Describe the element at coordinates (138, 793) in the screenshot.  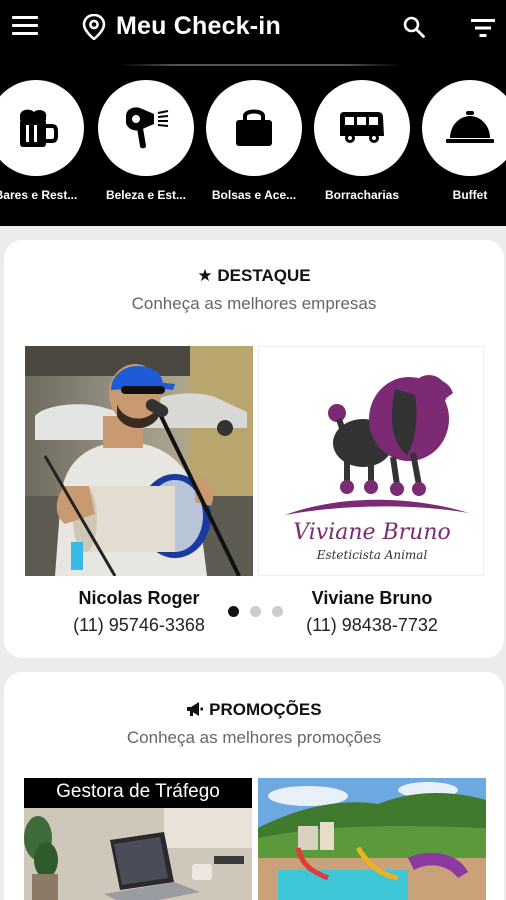
I see `promotion-caption: Gestora de Tráfego` at that location.